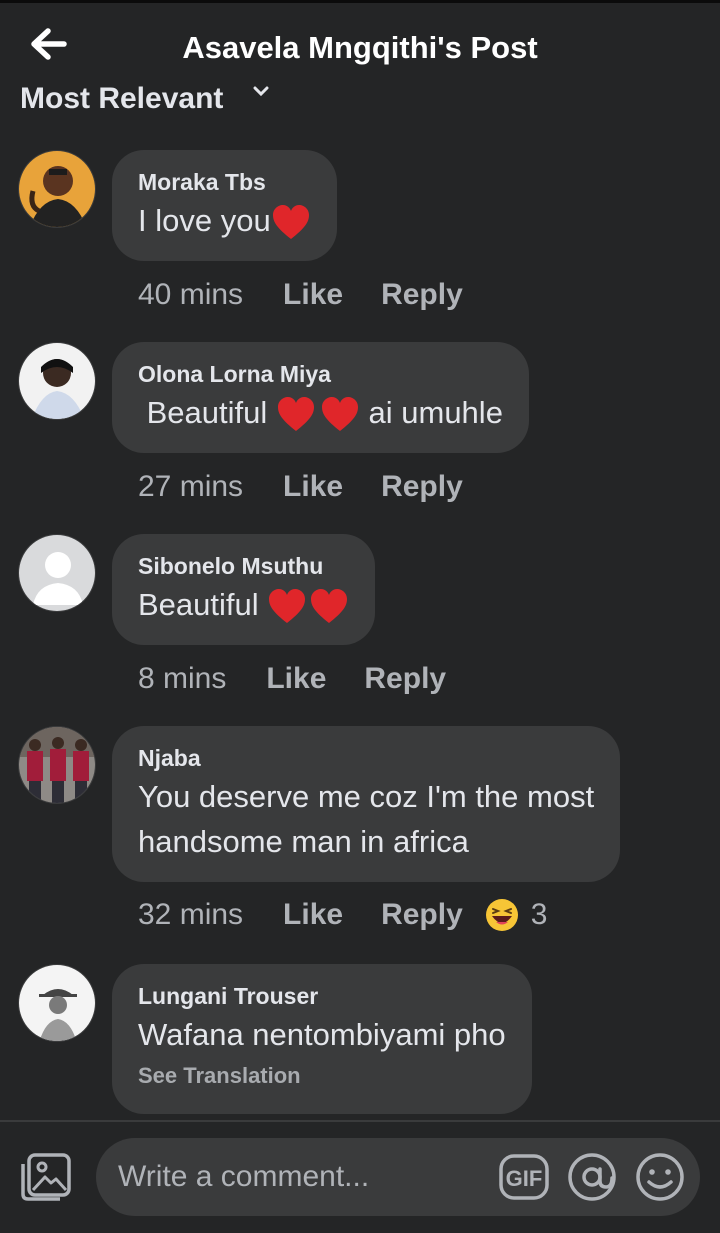  I want to click on gif-label: GIF, so click(524, 1178).